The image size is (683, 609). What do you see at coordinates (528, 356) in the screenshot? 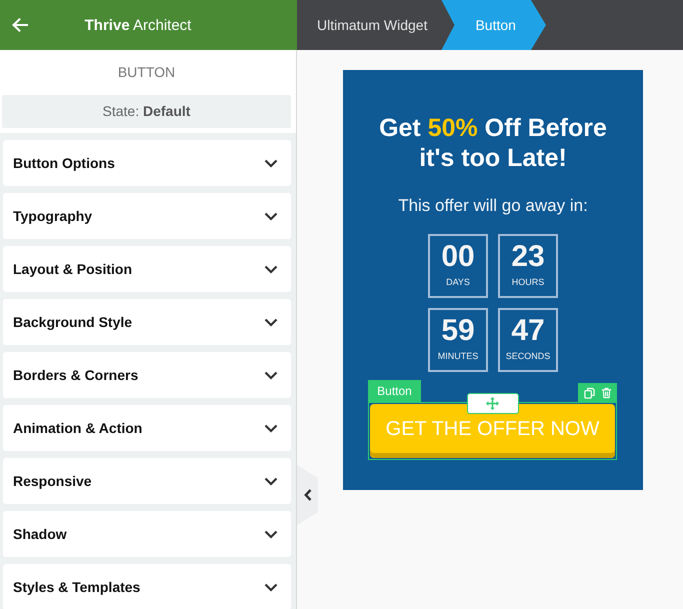
I see `countdown-unit: SECONDS` at bounding box center [528, 356].